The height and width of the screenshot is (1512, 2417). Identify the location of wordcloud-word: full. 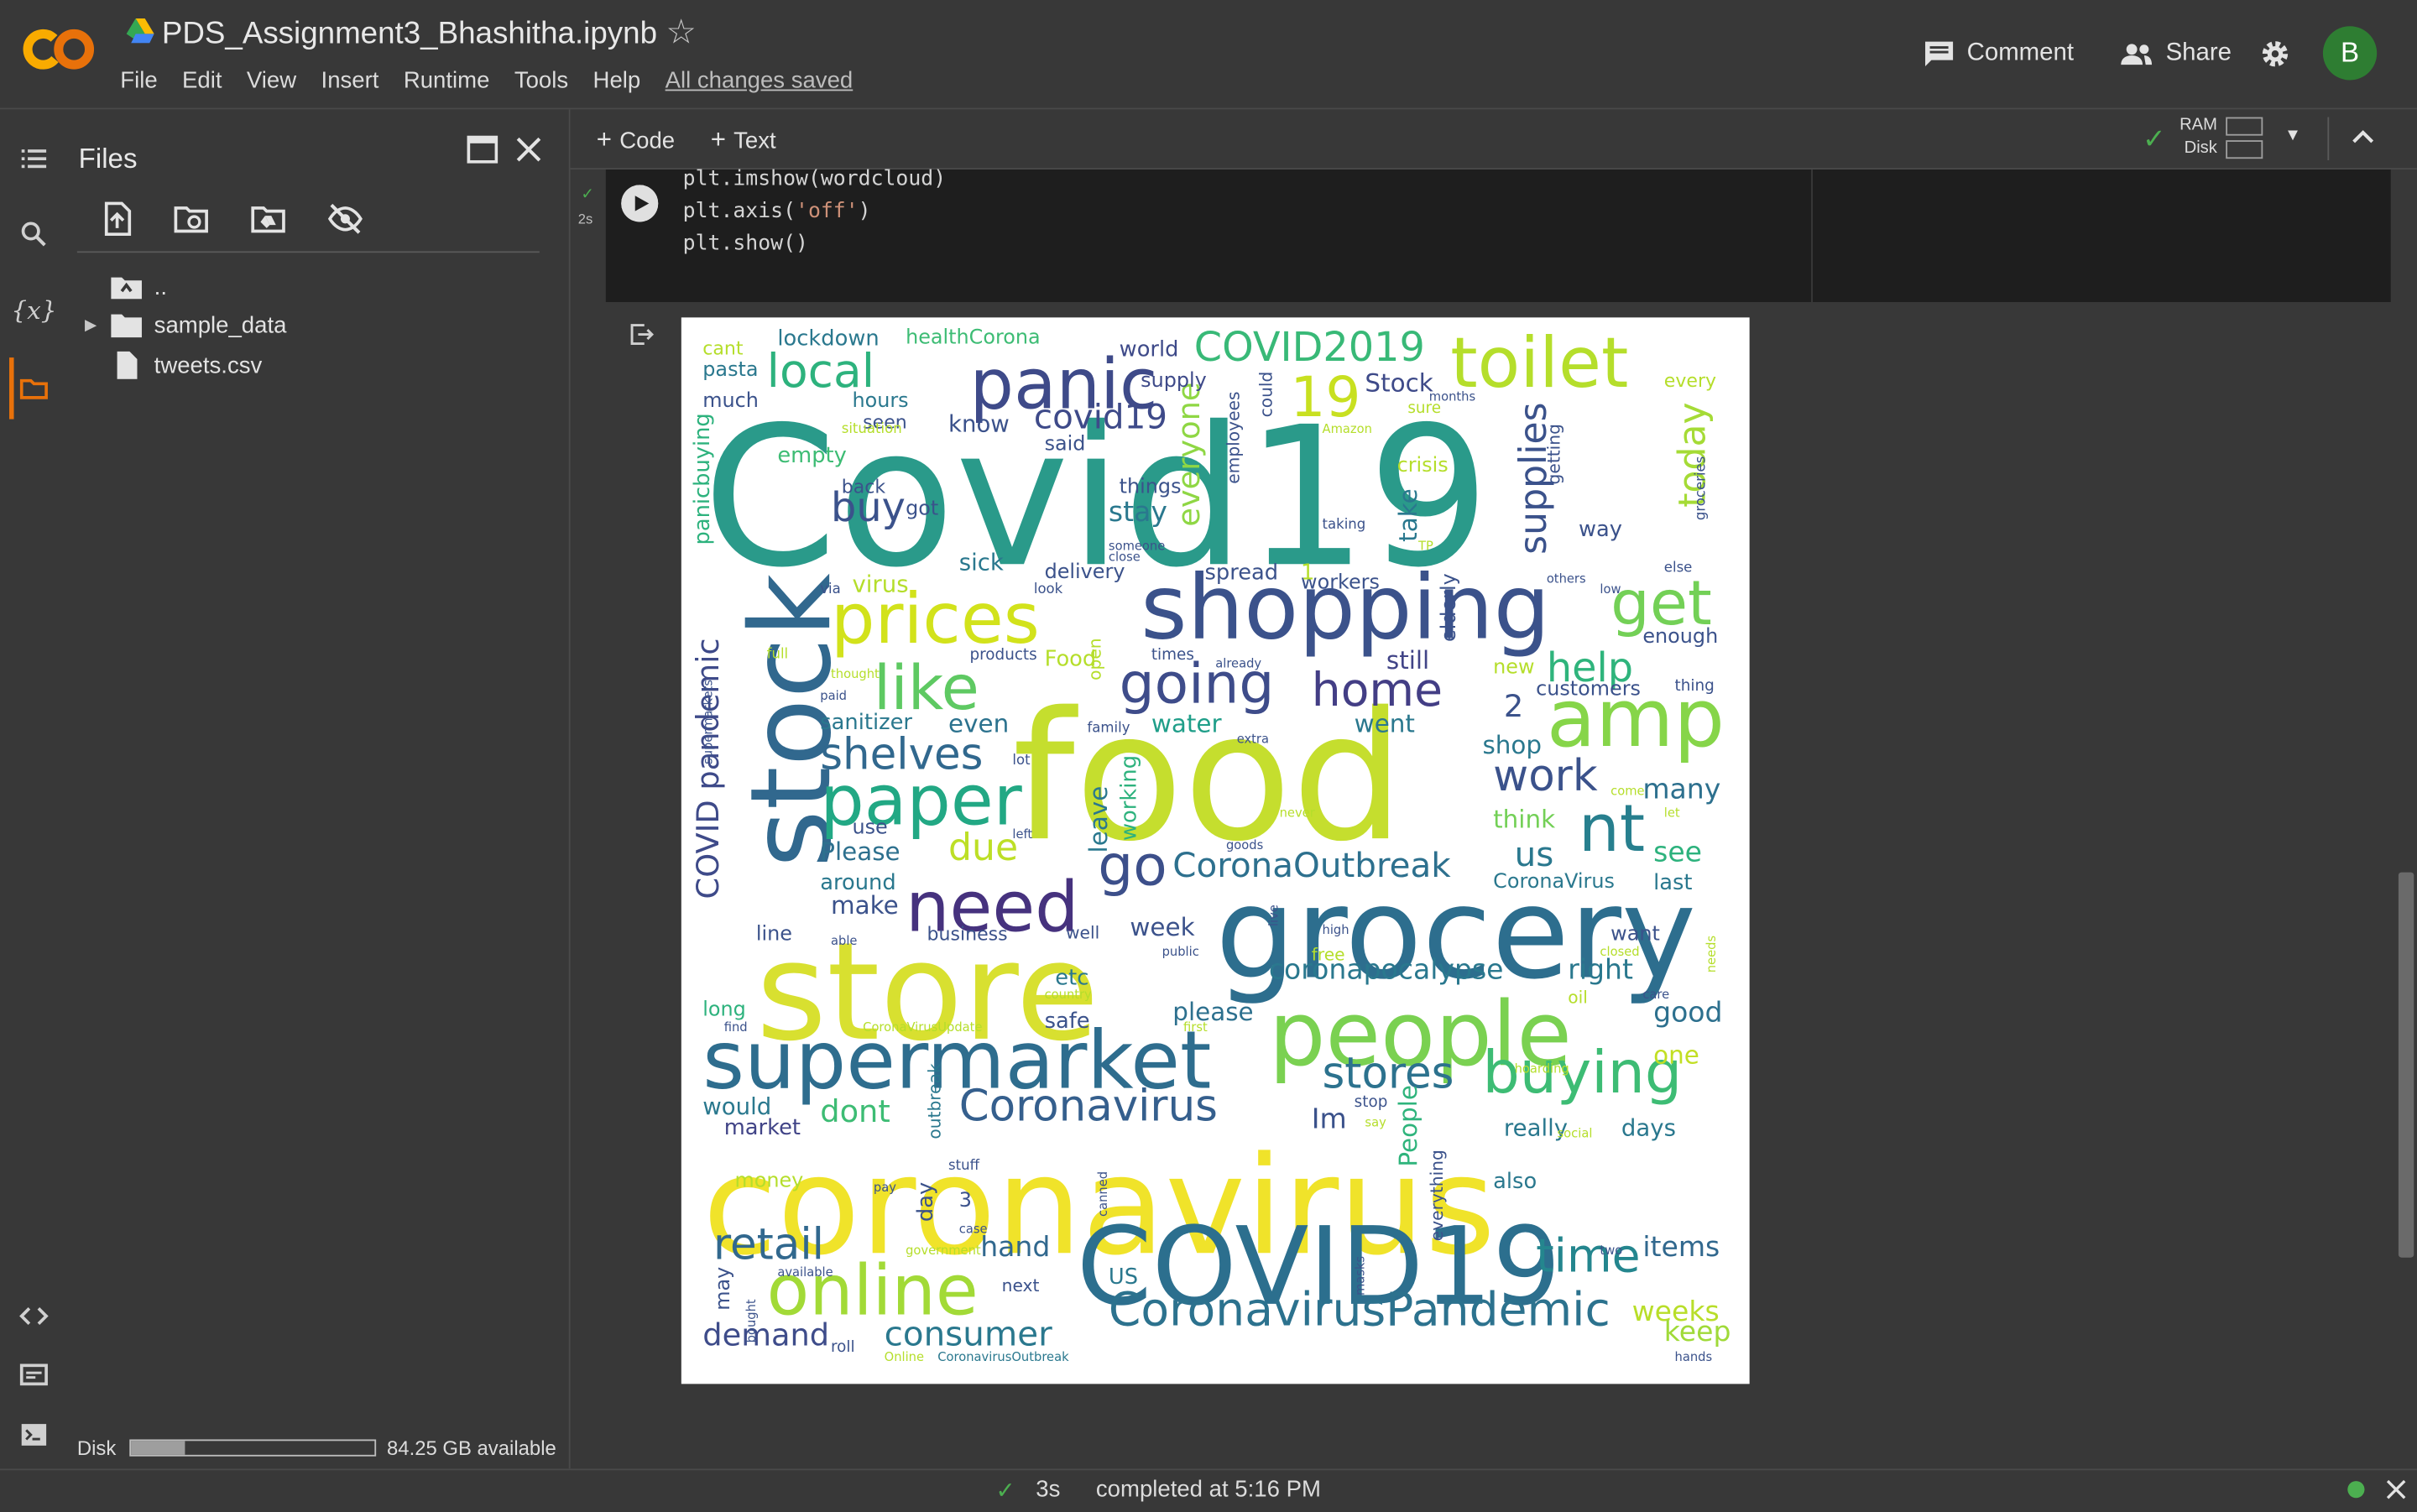
(777, 654).